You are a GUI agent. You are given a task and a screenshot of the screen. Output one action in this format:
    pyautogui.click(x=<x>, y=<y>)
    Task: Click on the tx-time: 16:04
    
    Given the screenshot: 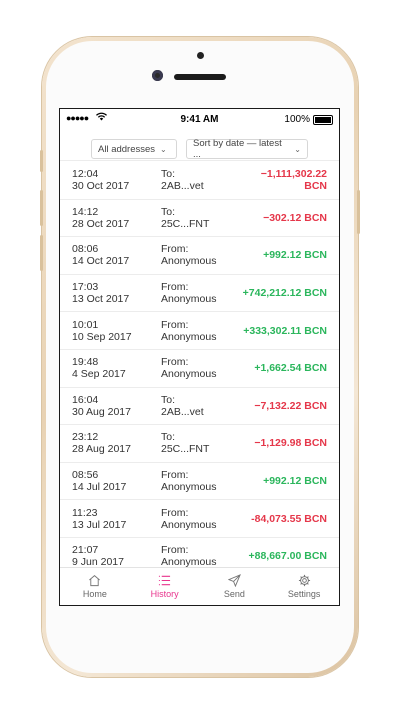 What is the action you would take?
    pyautogui.click(x=85, y=399)
    